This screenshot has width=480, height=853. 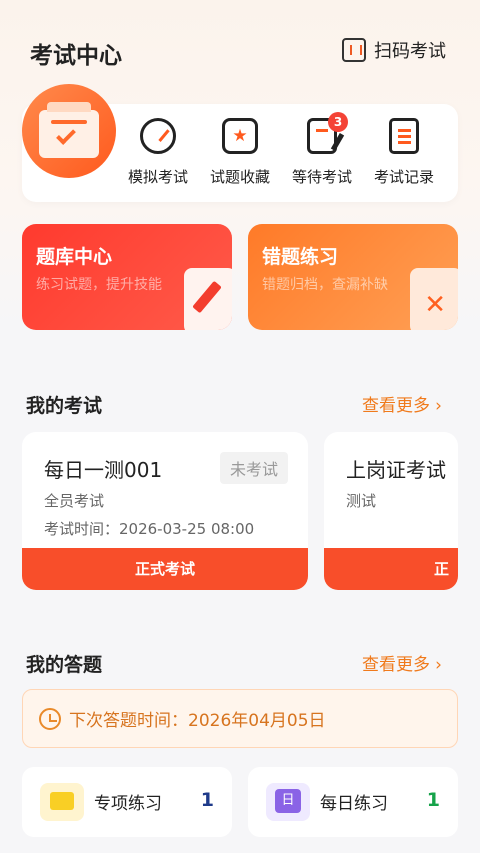 I want to click on daily-practice-card: 每日练习 1, so click(x=353, y=802).